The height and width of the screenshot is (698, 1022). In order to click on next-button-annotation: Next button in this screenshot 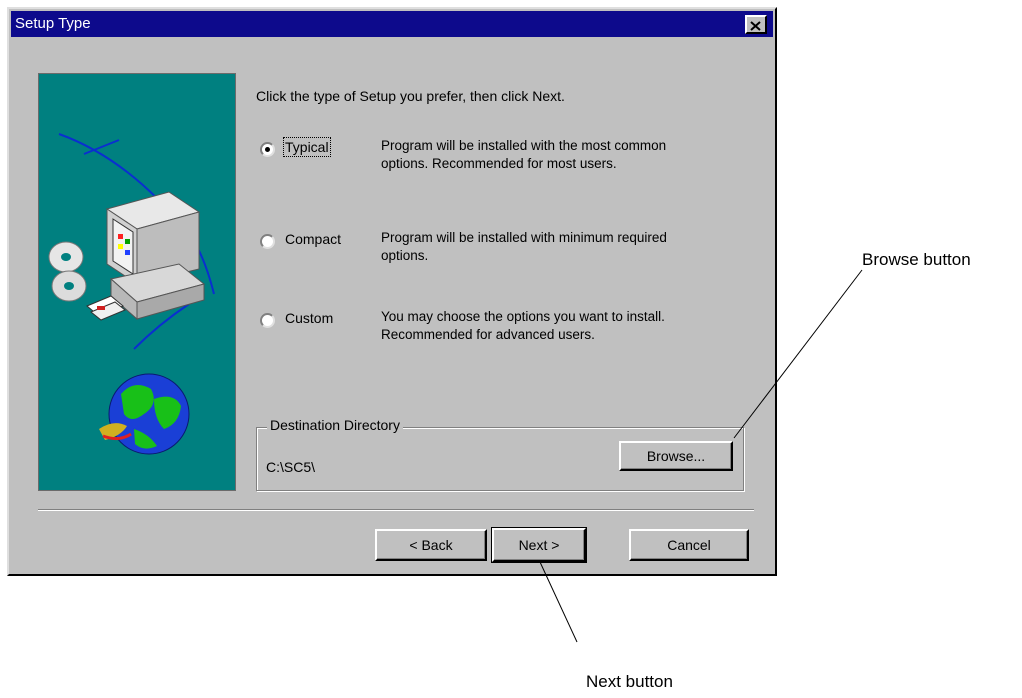, I will do `click(629, 681)`.